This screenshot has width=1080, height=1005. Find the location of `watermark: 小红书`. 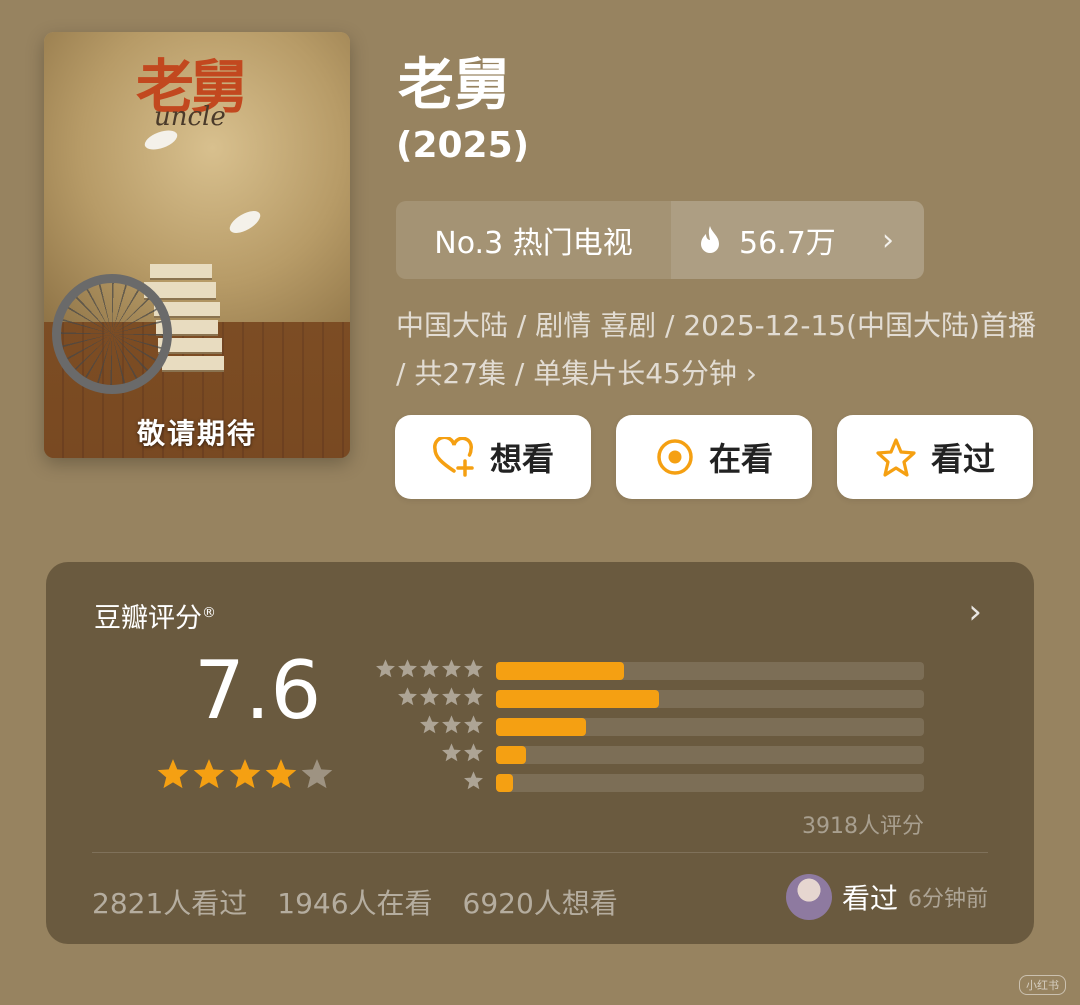

watermark: 小红书 is located at coordinates (1042, 985).